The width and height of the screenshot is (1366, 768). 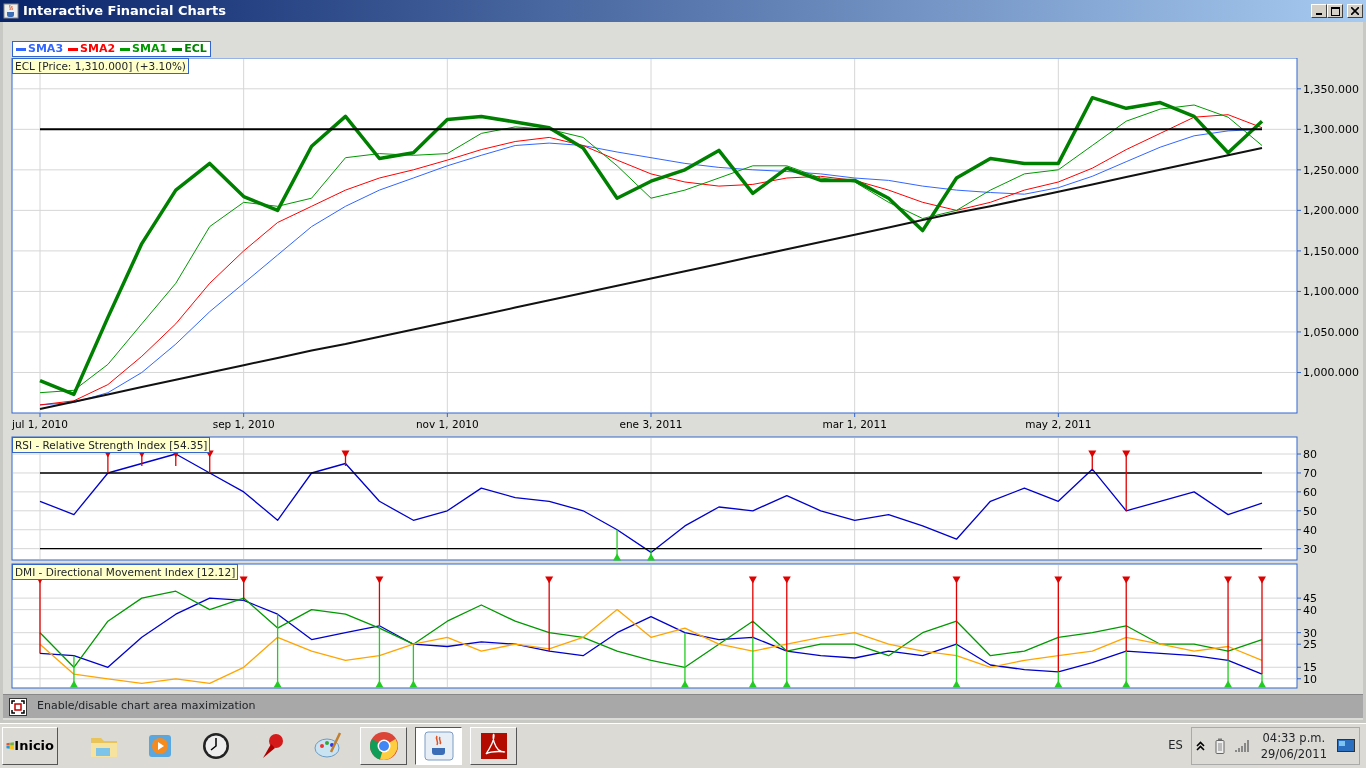 What do you see at coordinates (1331, 373) in the screenshot?
I see `axis-label: 1,000.000` at bounding box center [1331, 373].